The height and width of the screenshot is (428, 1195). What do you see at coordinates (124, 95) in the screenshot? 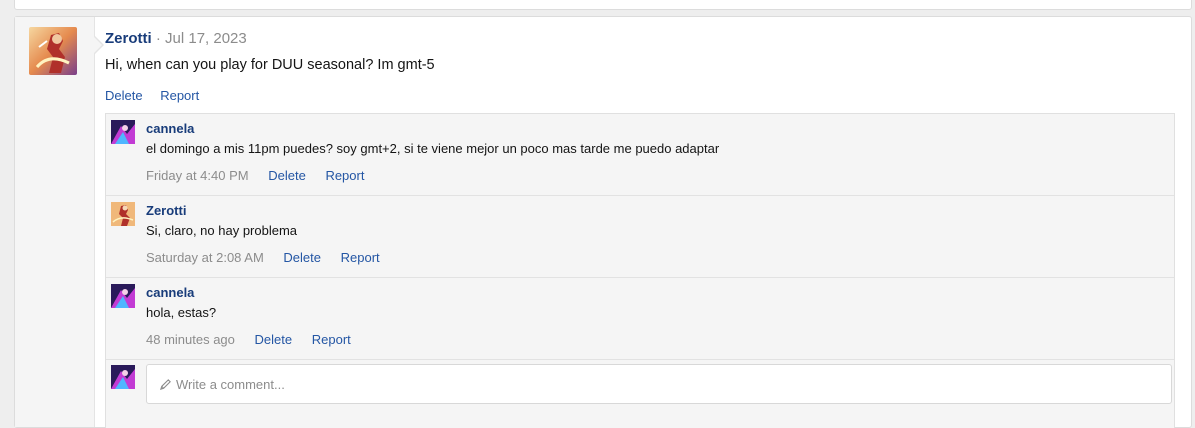
I see `post-delete-link: Delete` at bounding box center [124, 95].